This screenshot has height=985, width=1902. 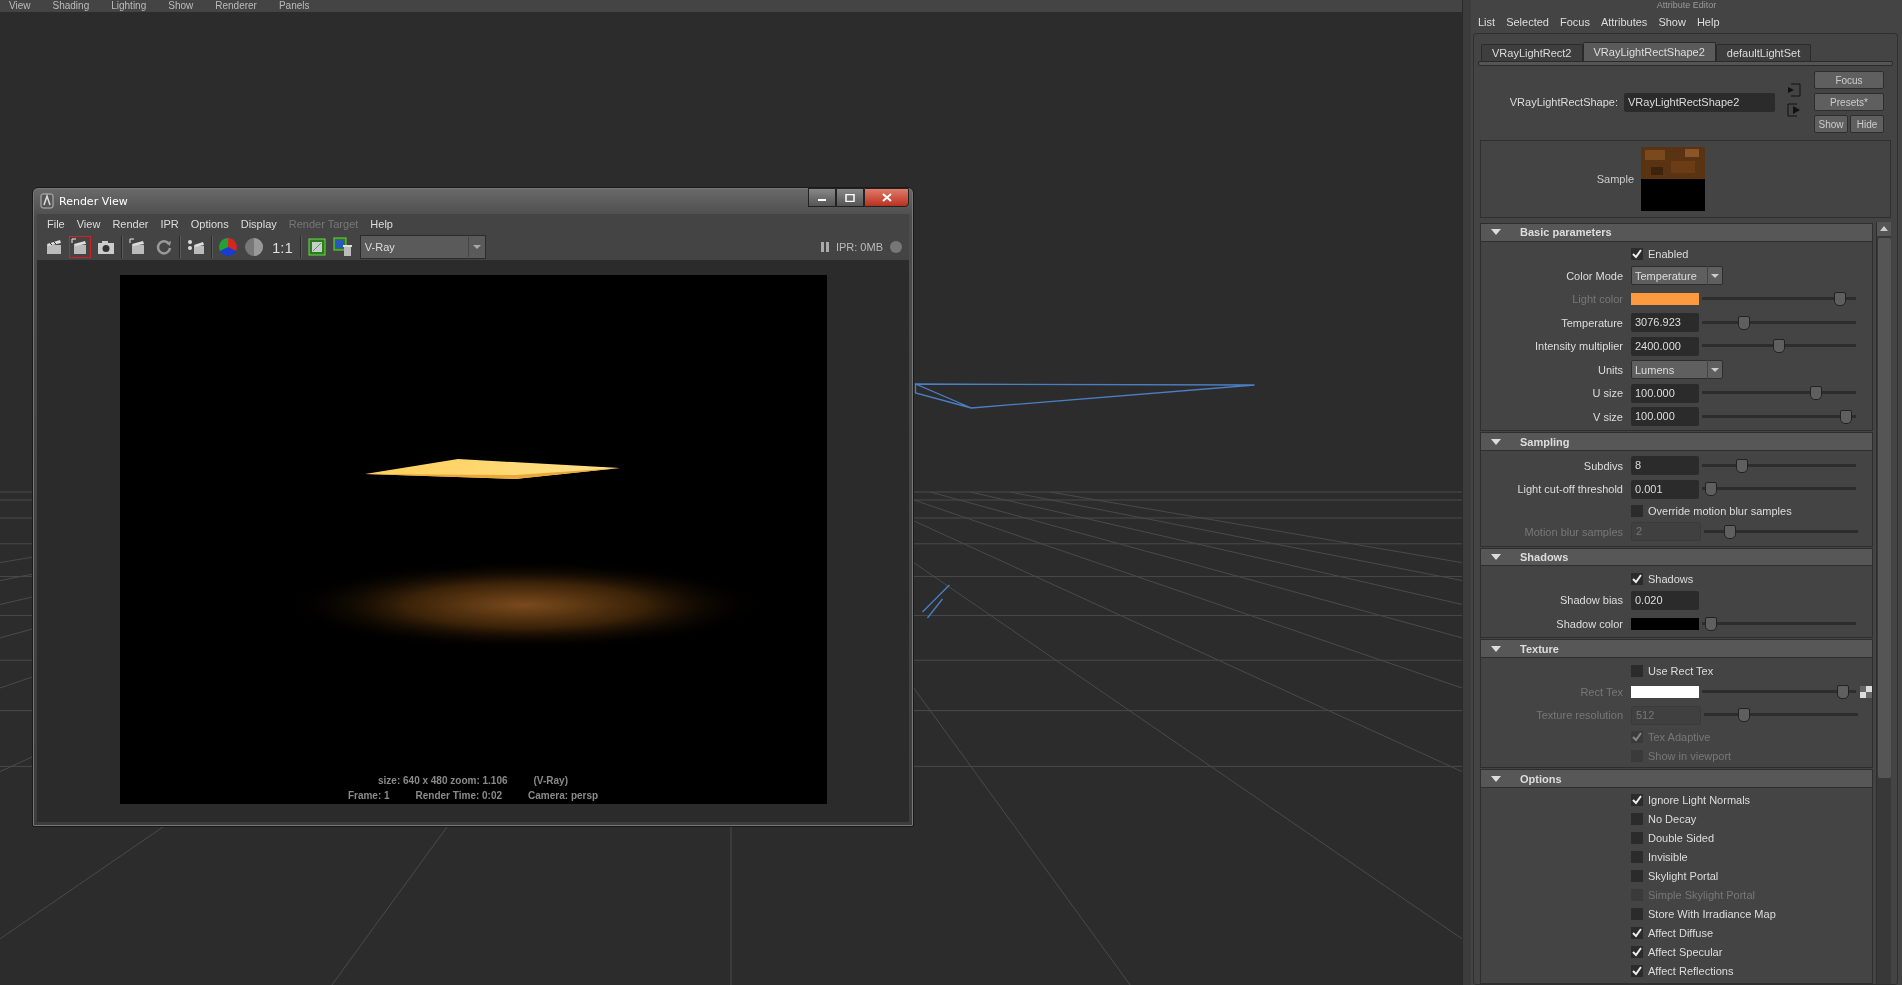 What do you see at coordinates (228, 247) in the screenshot?
I see `color-wheel-icon` at bounding box center [228, 247].